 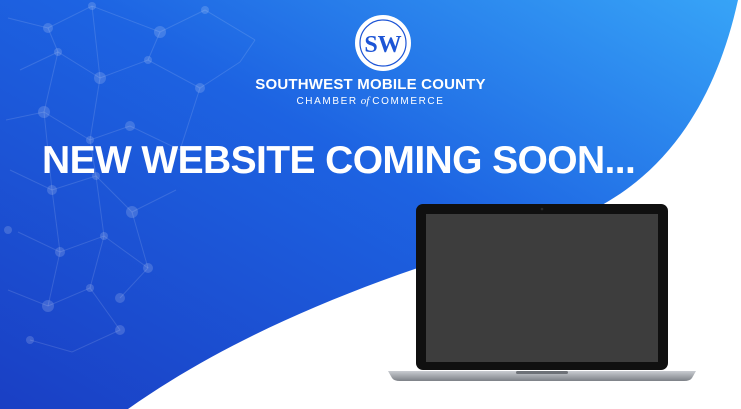 What do you see at coordinates (365, 101) in the screenshot?
I see `org-sub-of: of` at bounding box center [365, 101].